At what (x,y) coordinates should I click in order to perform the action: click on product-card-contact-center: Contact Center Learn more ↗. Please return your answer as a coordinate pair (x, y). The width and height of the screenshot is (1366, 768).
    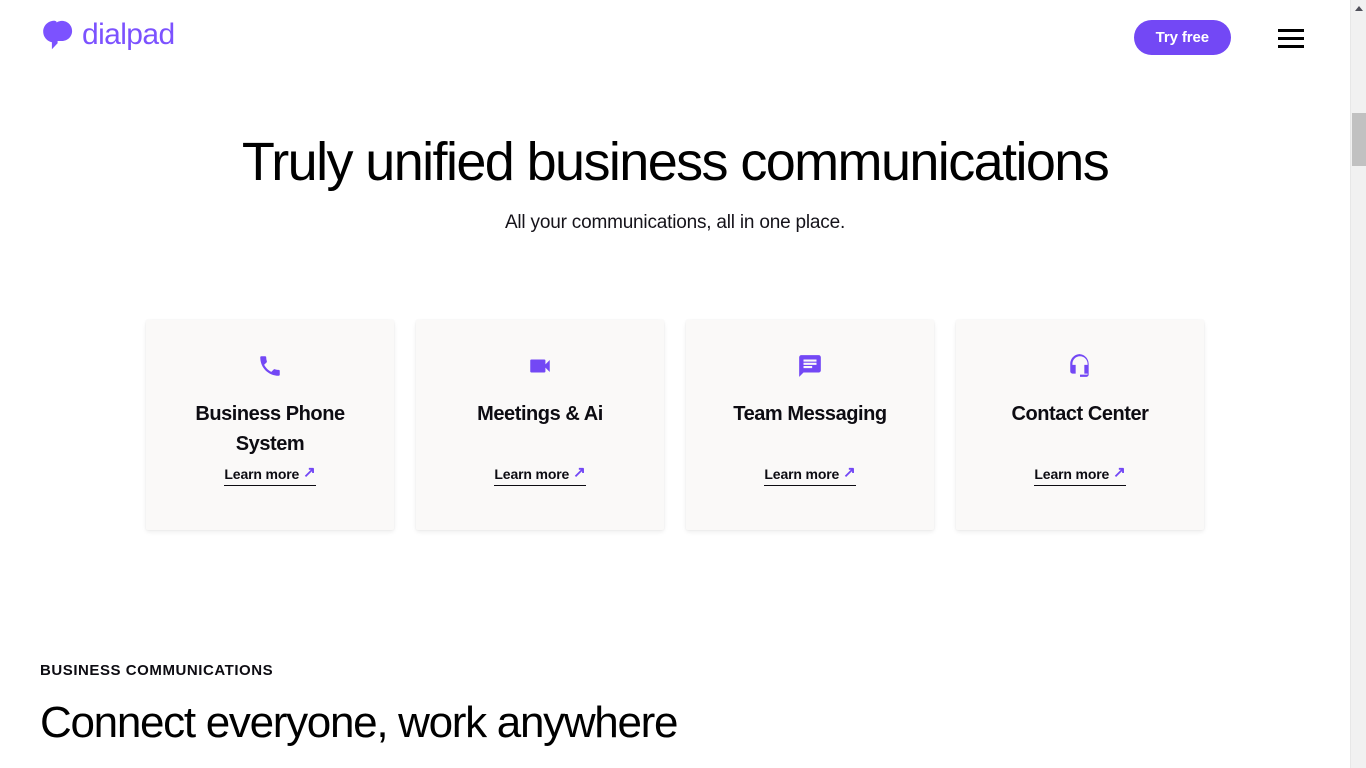
    Looking at the image, I should click on (1080, 425).